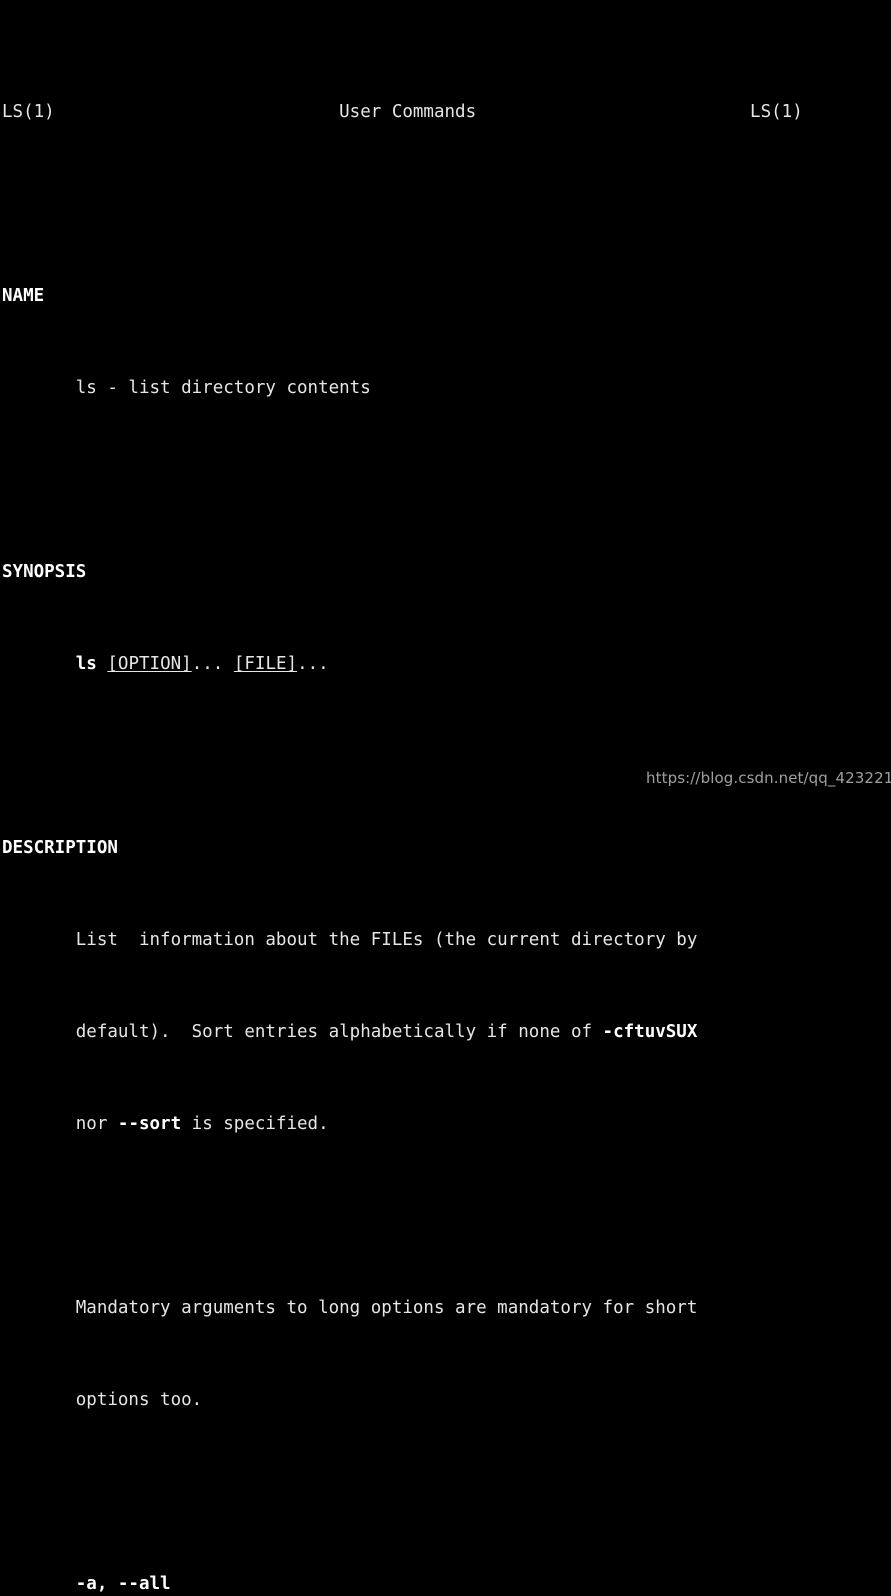  What do you see at coordinates (186, 388) in the screenshot?
I see `name-description-text: ls - list directory contents` at bounding box center [186, 388].